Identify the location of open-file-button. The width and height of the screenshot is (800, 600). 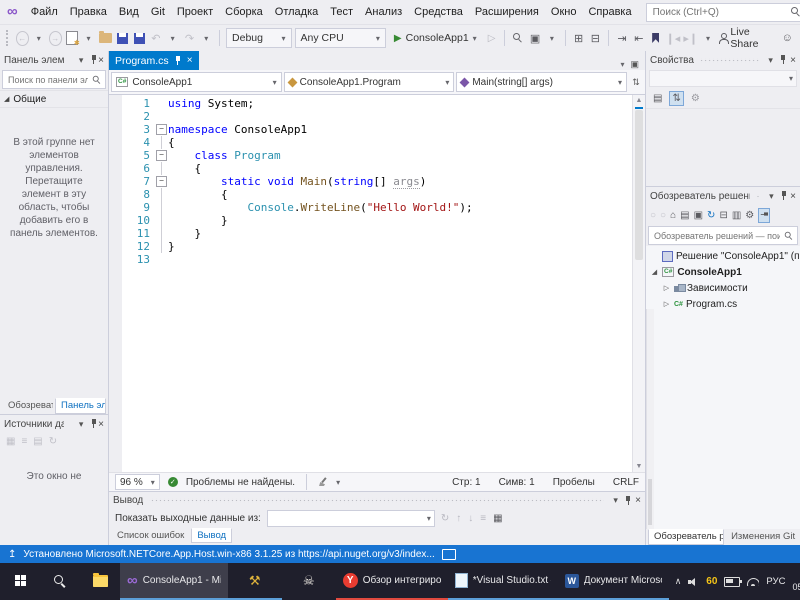
(105, 38).